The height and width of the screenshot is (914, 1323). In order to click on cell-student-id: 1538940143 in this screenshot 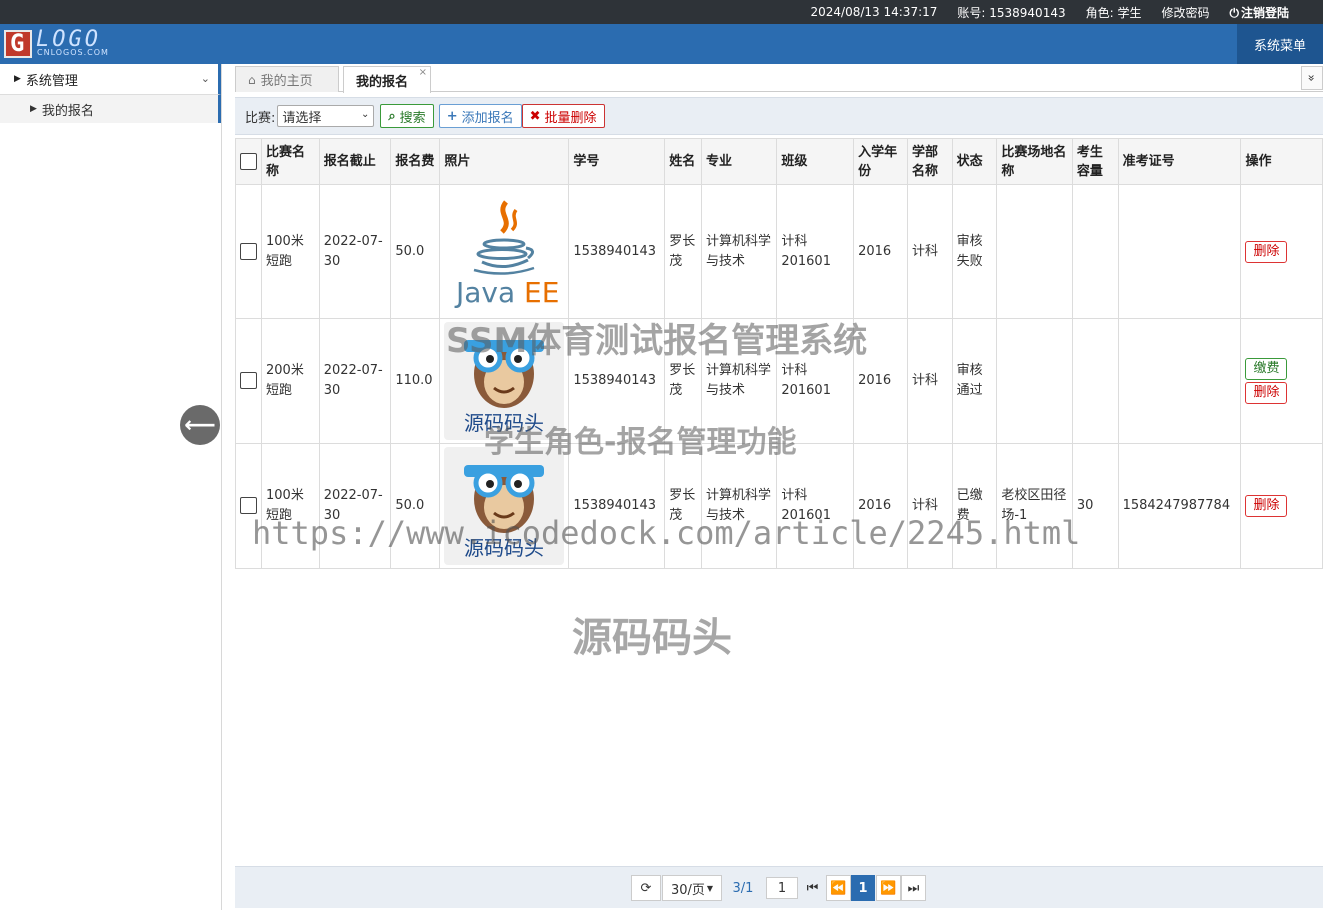, I will do `click(617, 381)`.